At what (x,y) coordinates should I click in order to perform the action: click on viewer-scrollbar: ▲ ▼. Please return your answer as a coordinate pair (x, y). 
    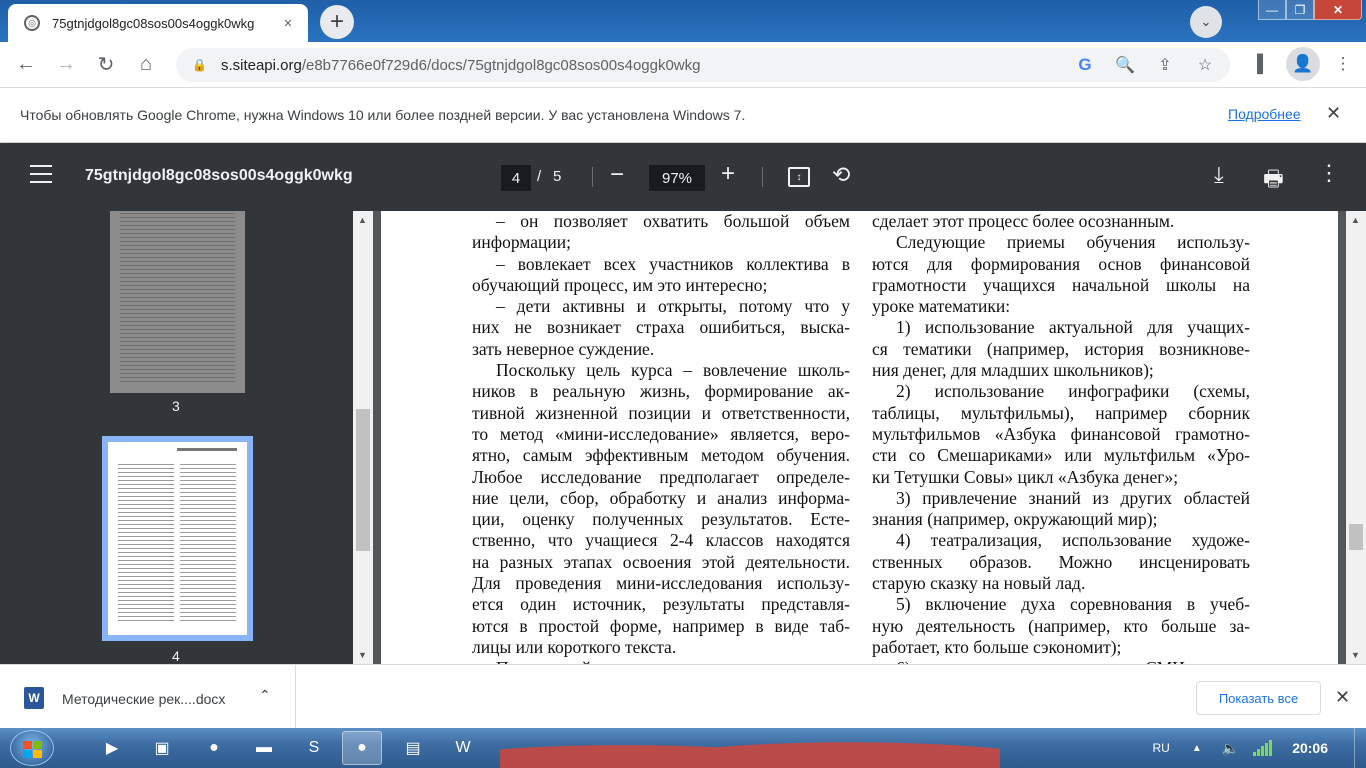
    Looking at the image, I should click on (1356, 437).